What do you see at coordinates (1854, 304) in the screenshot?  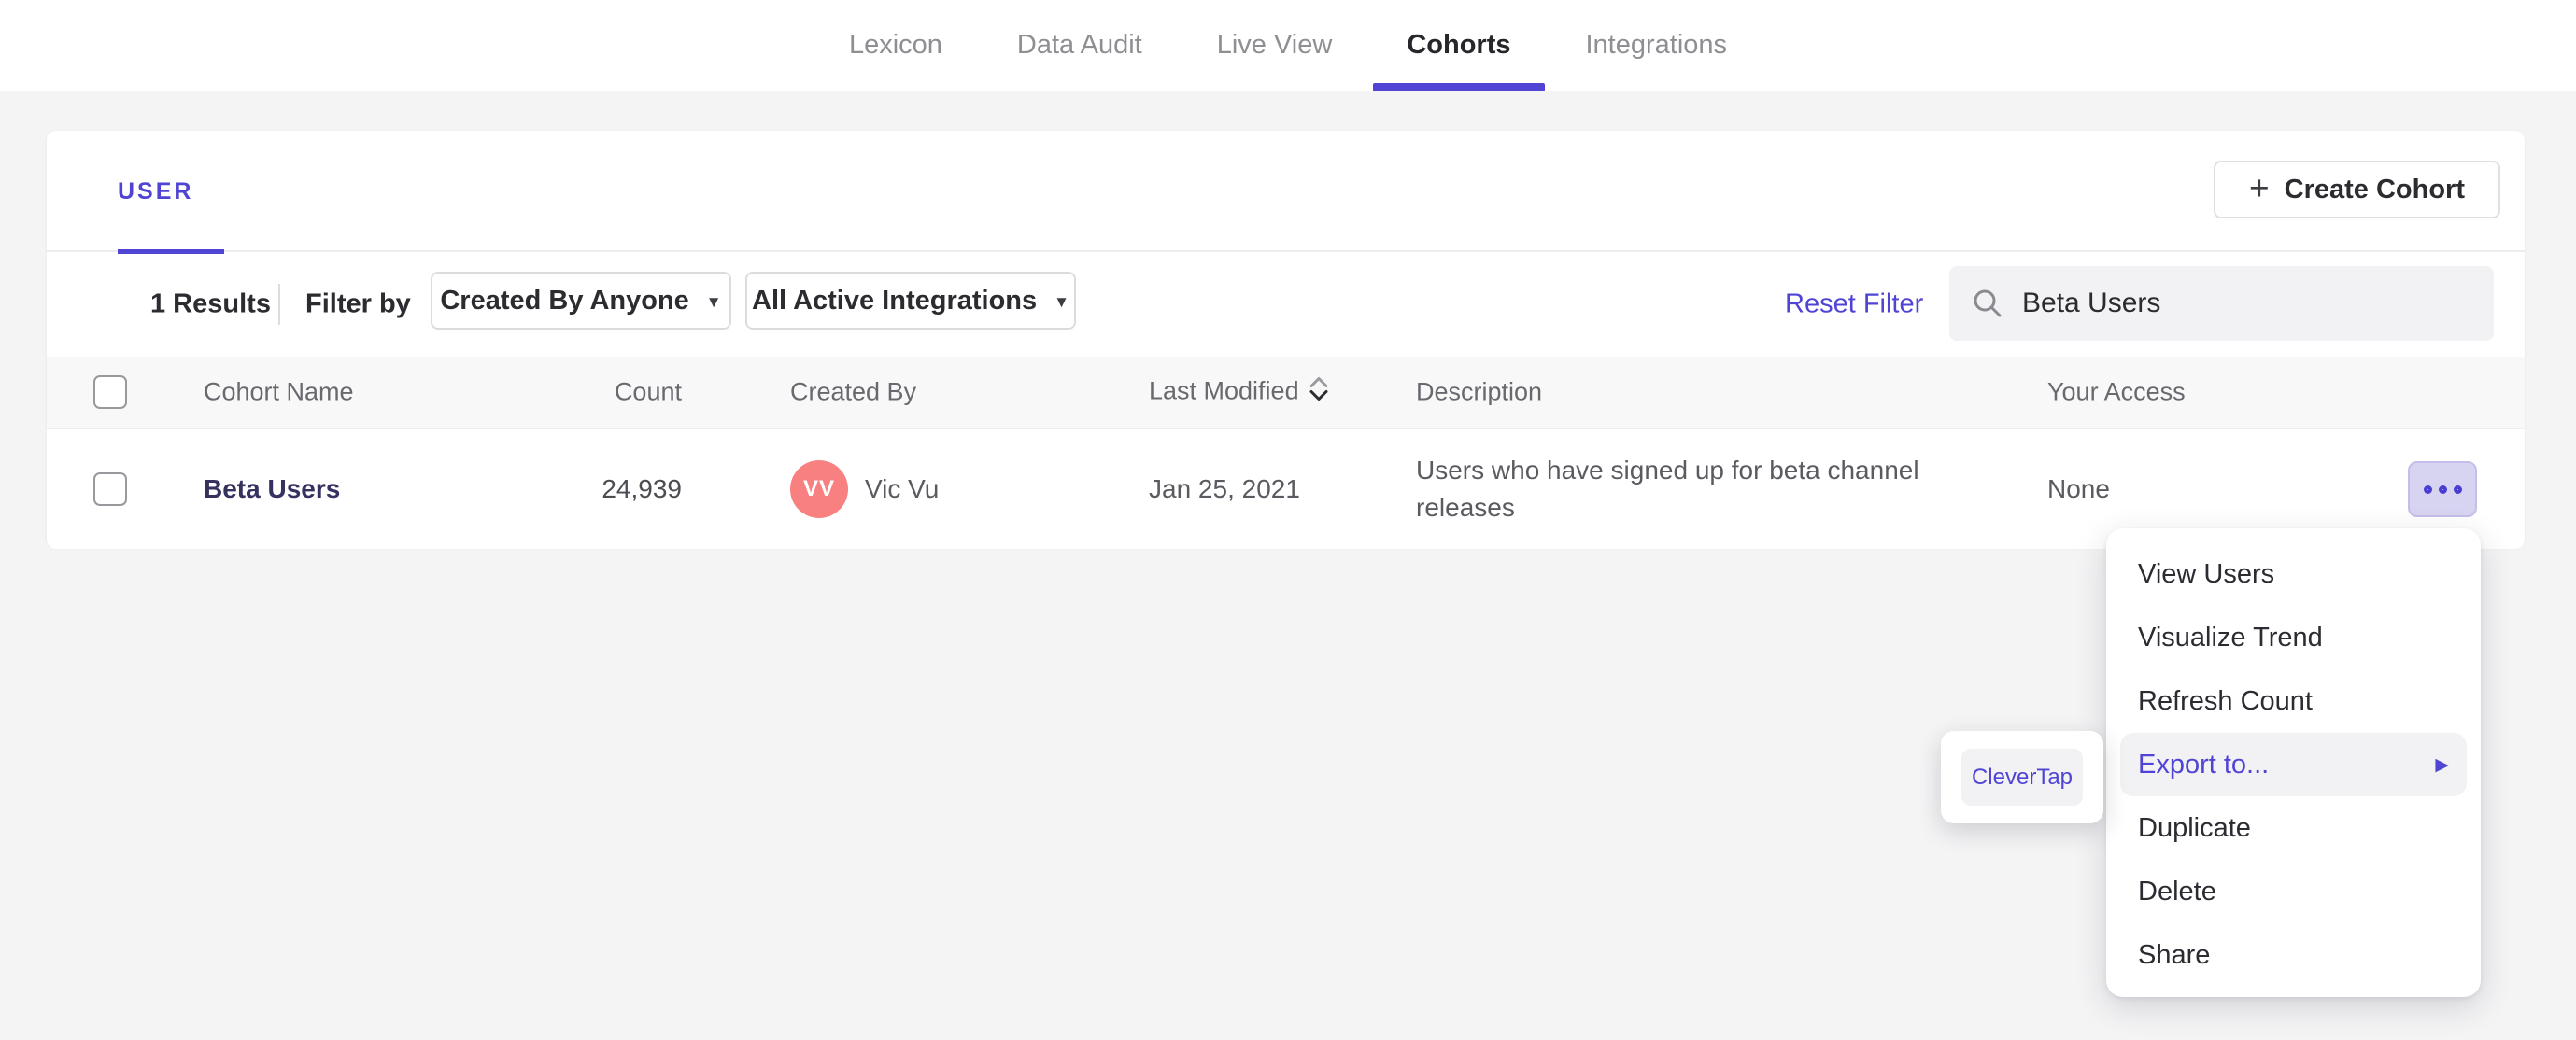 I see `reset-filter-link: Reset Filter` at bounding box center [1854, 304].